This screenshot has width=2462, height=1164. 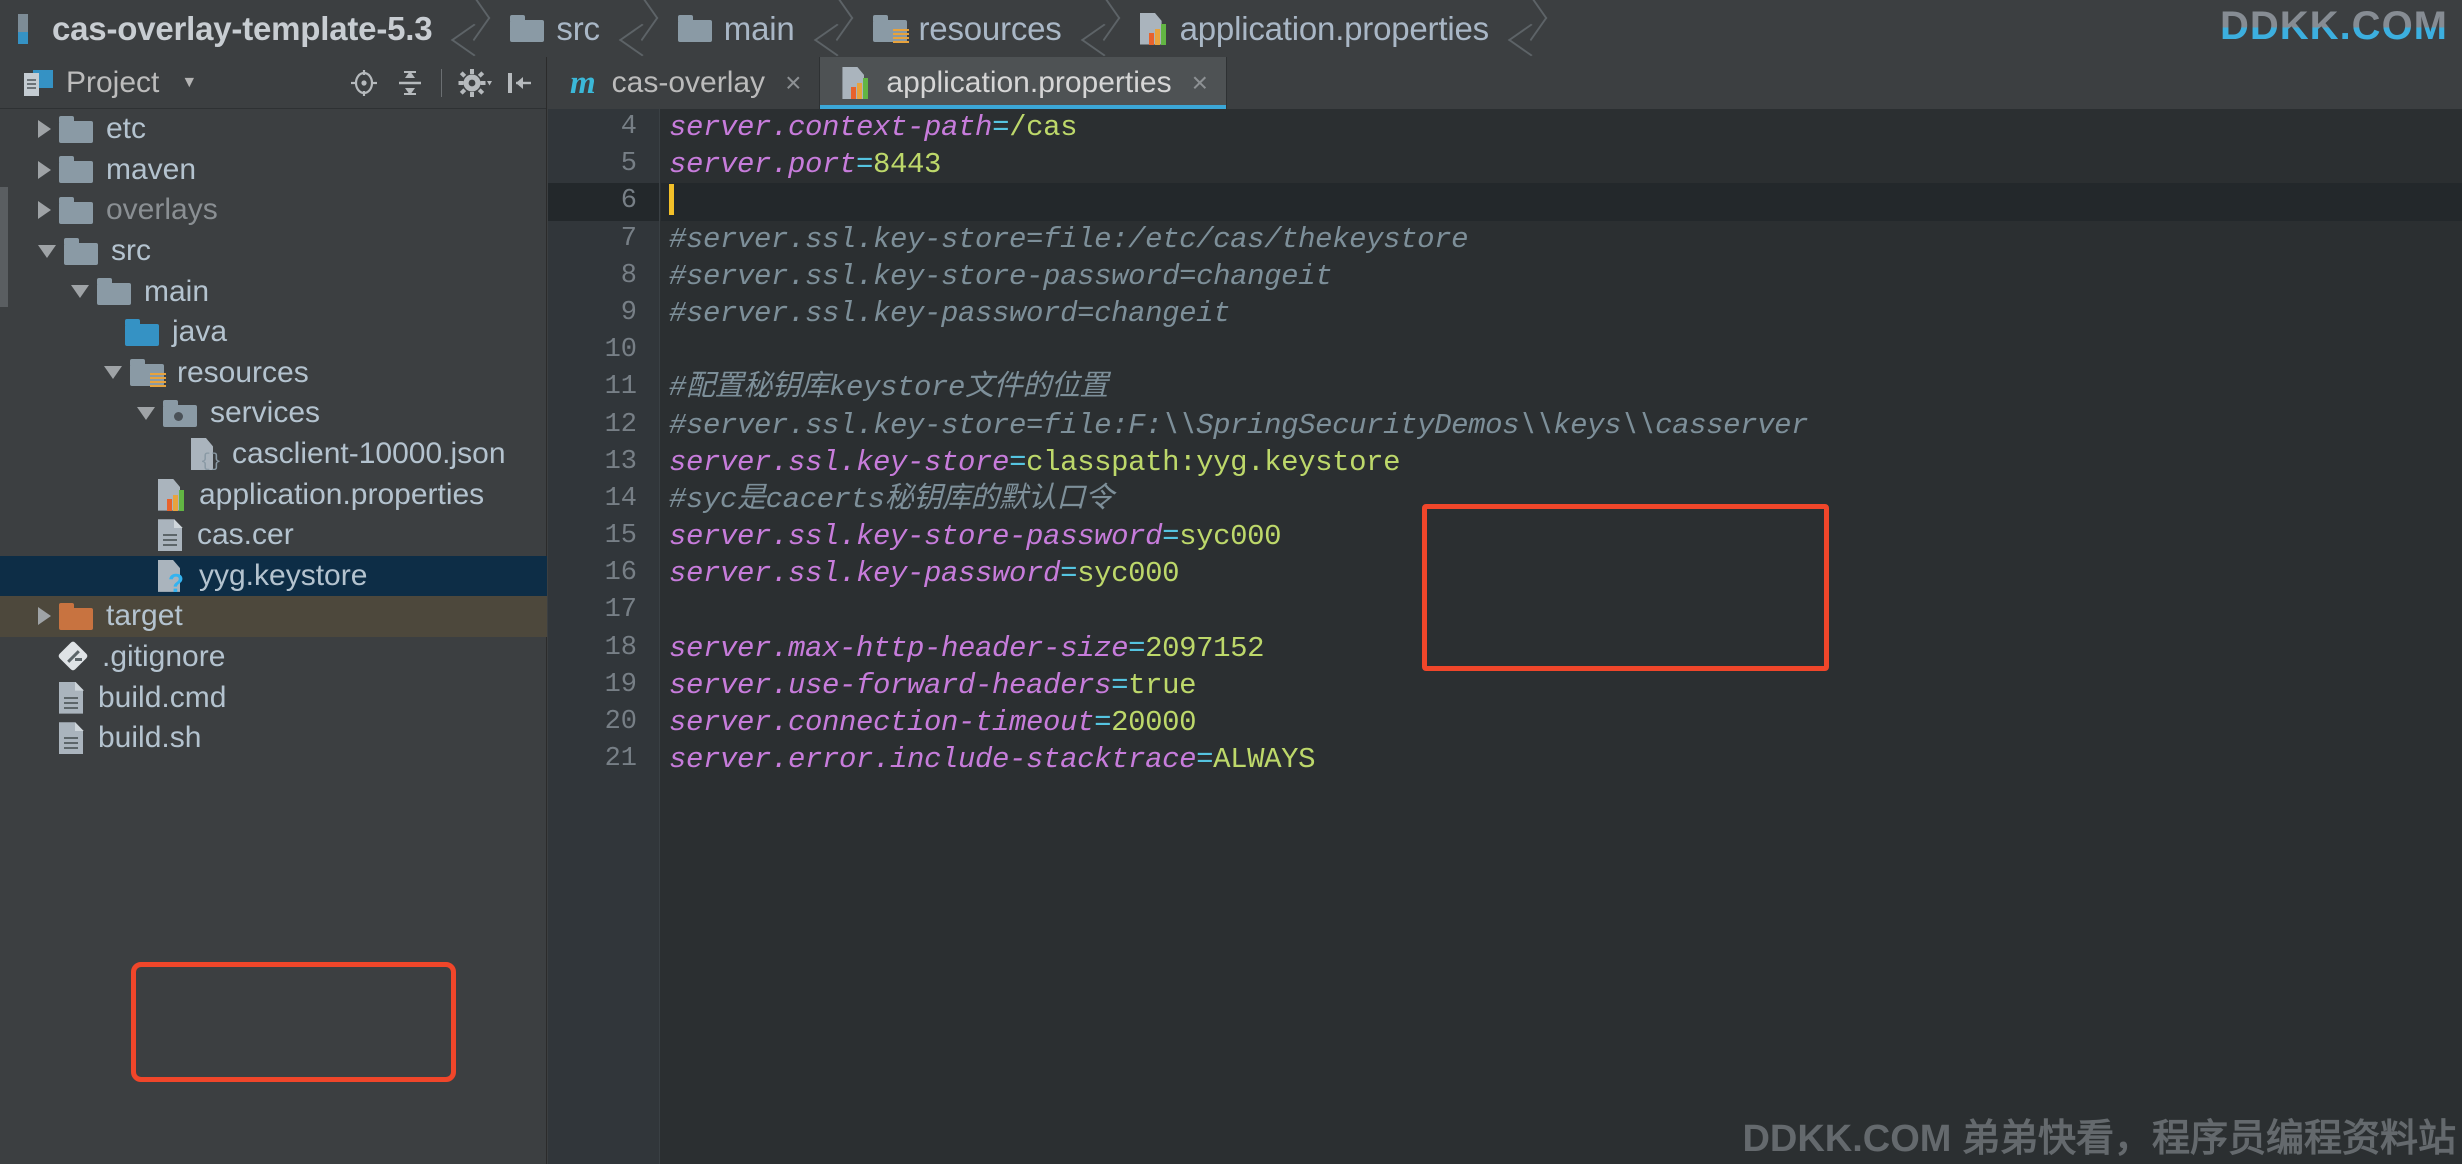 I want to click on code-line: server.error.include-stacktrace=ALWAYS, so click(x=1561, y=759).